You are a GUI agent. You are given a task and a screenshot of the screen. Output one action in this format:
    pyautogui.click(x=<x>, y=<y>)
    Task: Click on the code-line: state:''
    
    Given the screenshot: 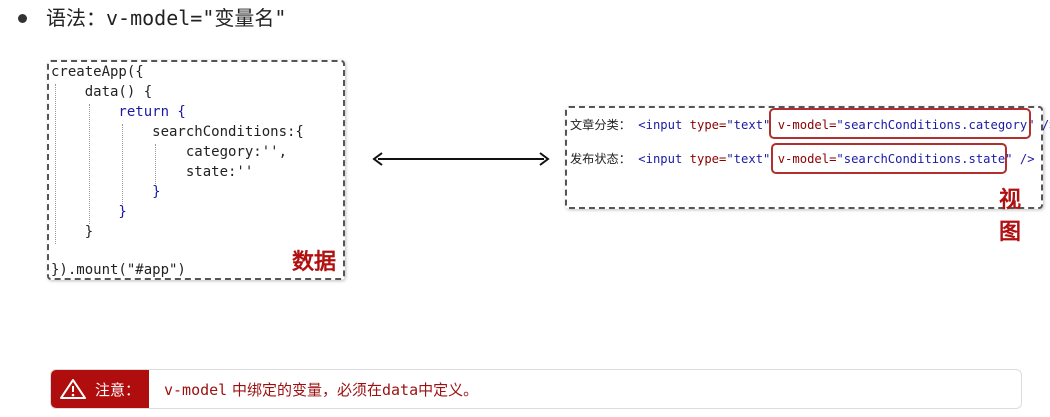 What is the action you would take?
    pyautogui.click(x=152, y=172)
    